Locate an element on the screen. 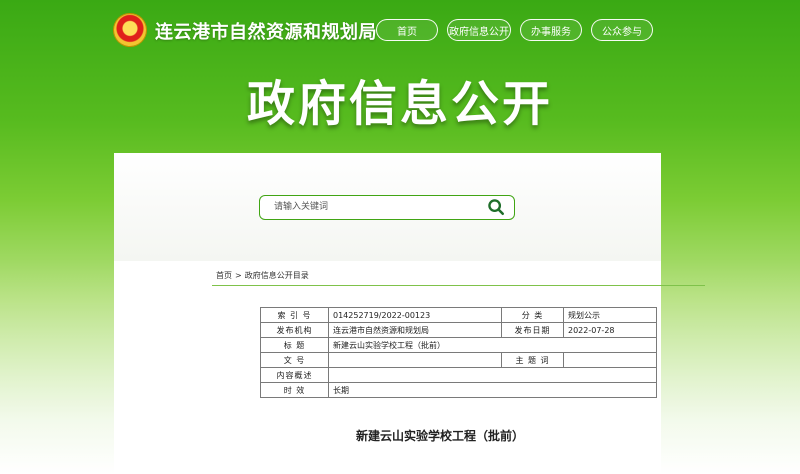 Image resolution: width=800 pixels, height=474 pixels. table-row: 文 号 主 题 词 is located at coordinates (458, 360).